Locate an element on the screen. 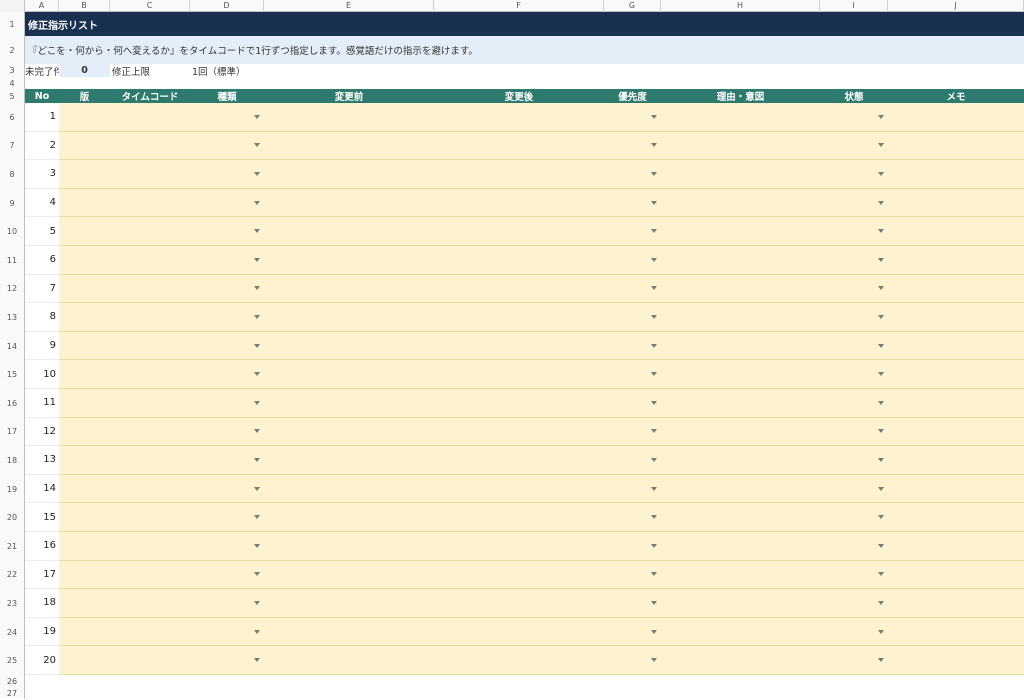 The height and width of the screenshot is (700, 1024). incomplete-count-value: 0 is located at coordinates (84, 70).